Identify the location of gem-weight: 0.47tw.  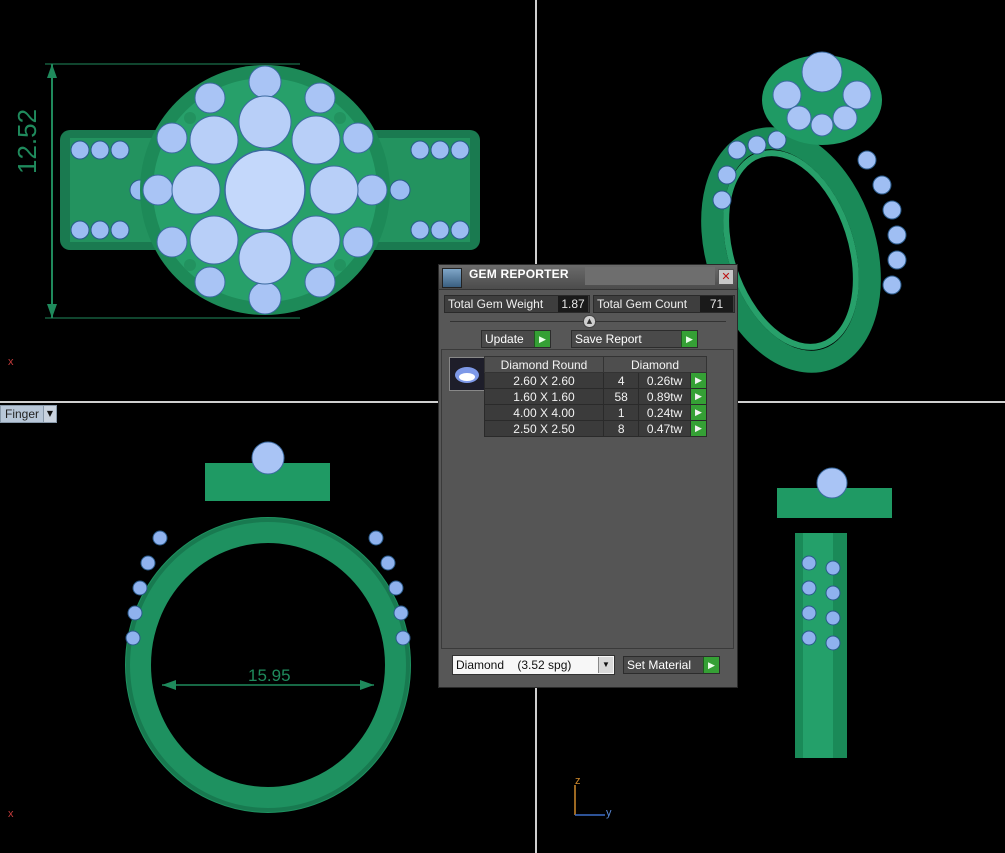
(664, 428).